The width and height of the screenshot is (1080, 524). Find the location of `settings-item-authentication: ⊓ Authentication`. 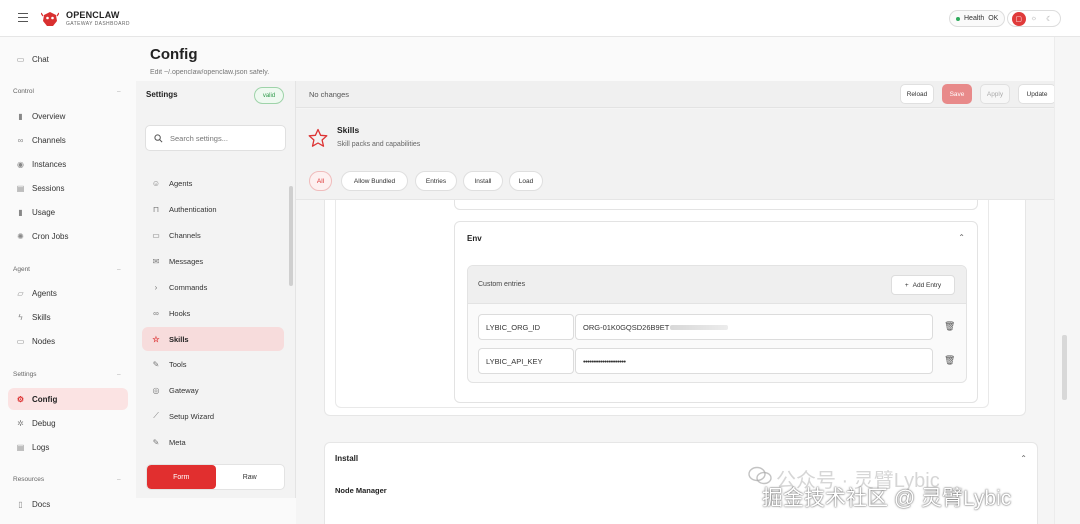

settings-item-authentication: ⊓ Authentication is located at coordinates (213, 209).